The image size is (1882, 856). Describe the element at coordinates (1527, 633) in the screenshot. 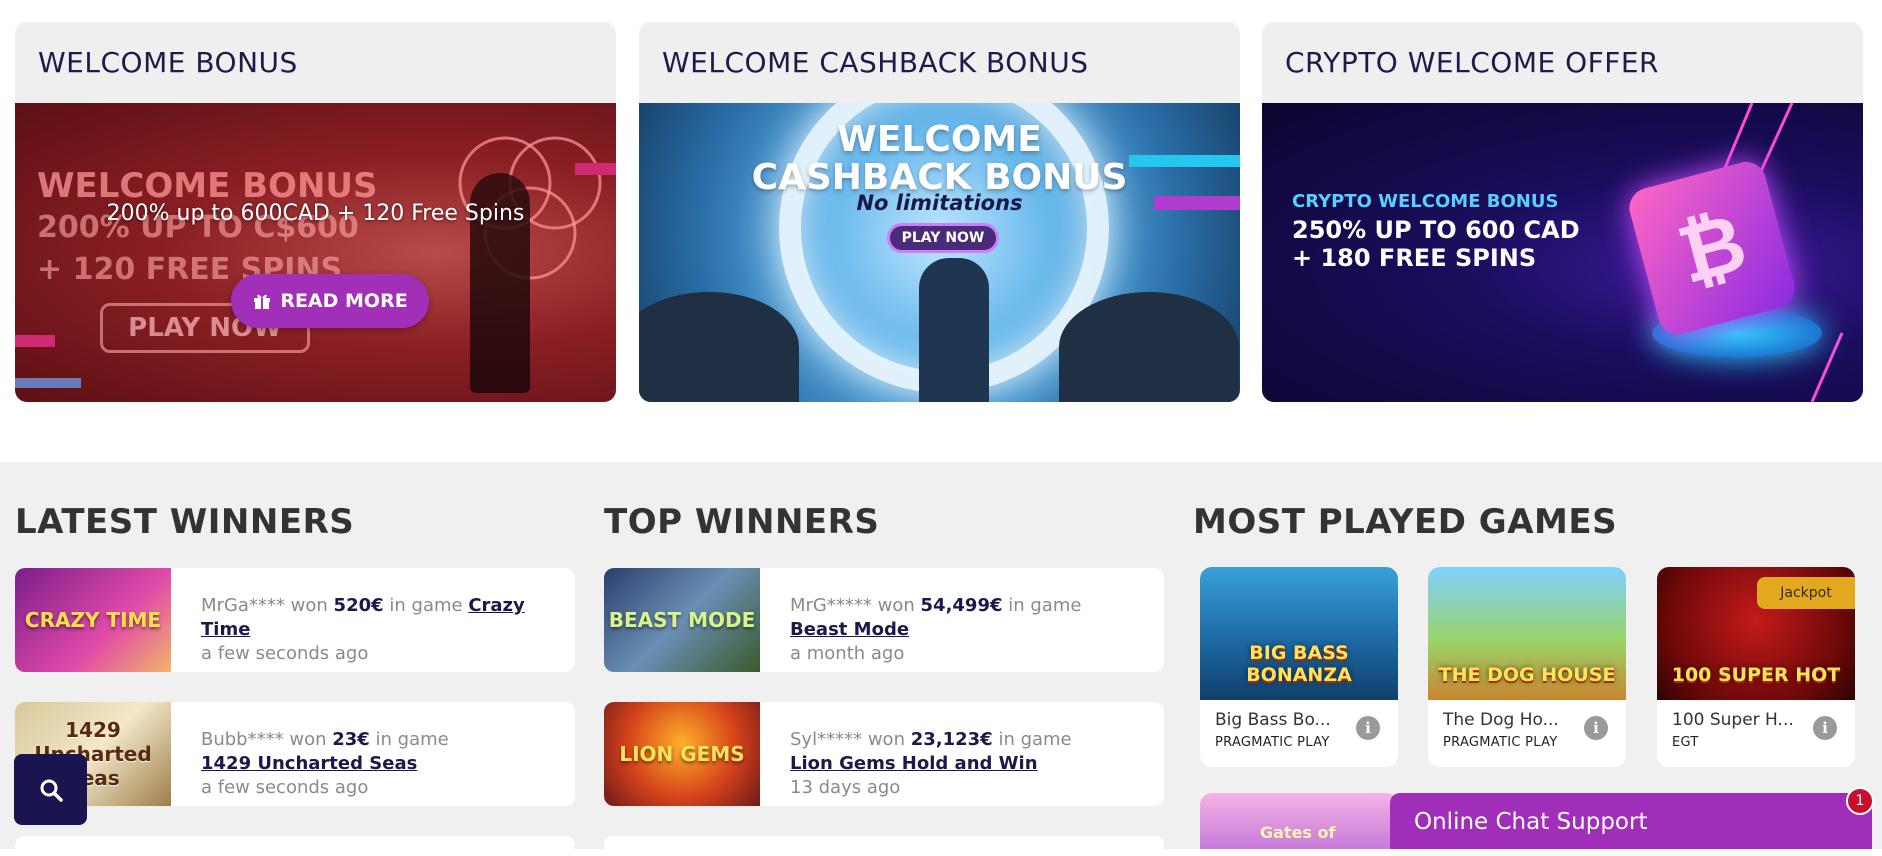

I see `game-art: THE DOG HOUSE` at that location.